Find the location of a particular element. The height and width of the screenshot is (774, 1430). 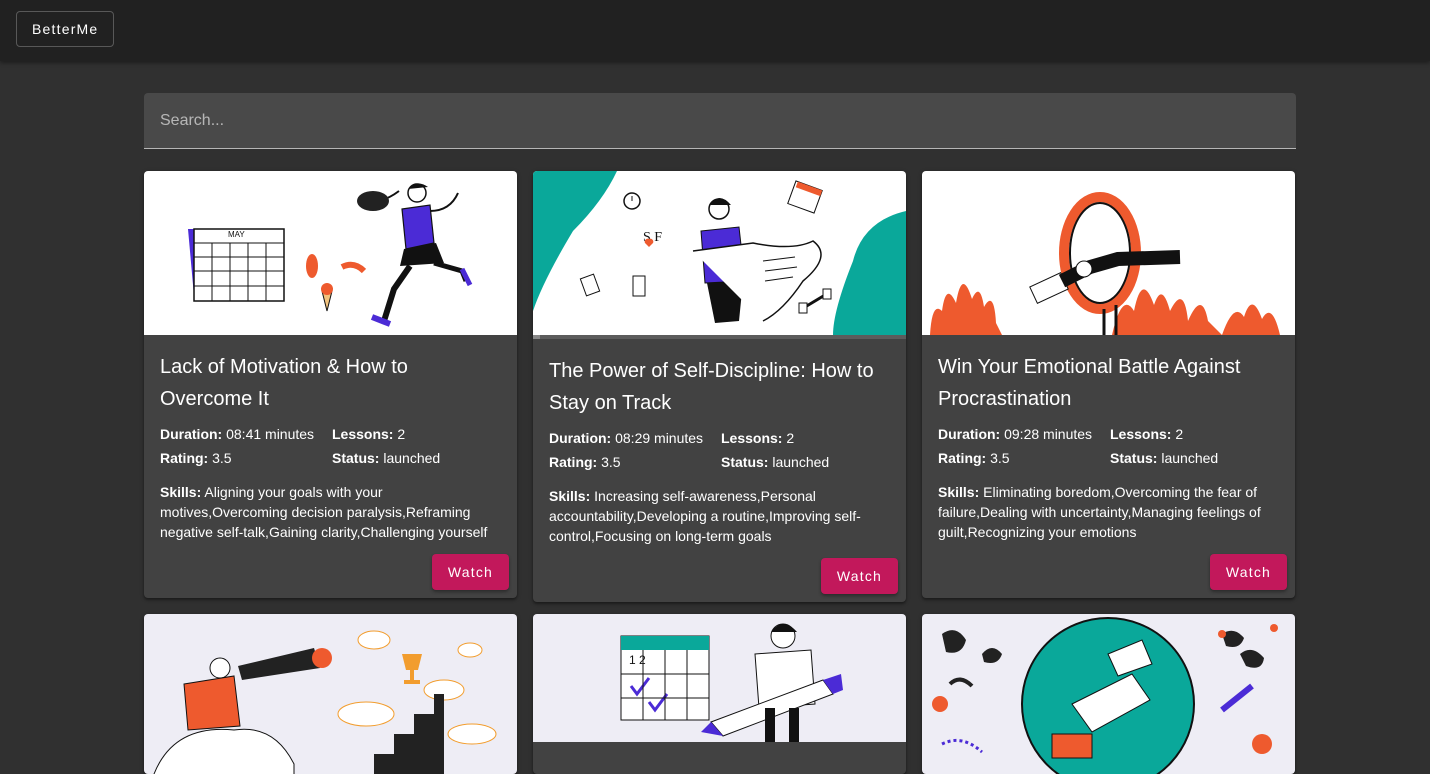

course-card: 1 2 is located at coordinates (719, 694).